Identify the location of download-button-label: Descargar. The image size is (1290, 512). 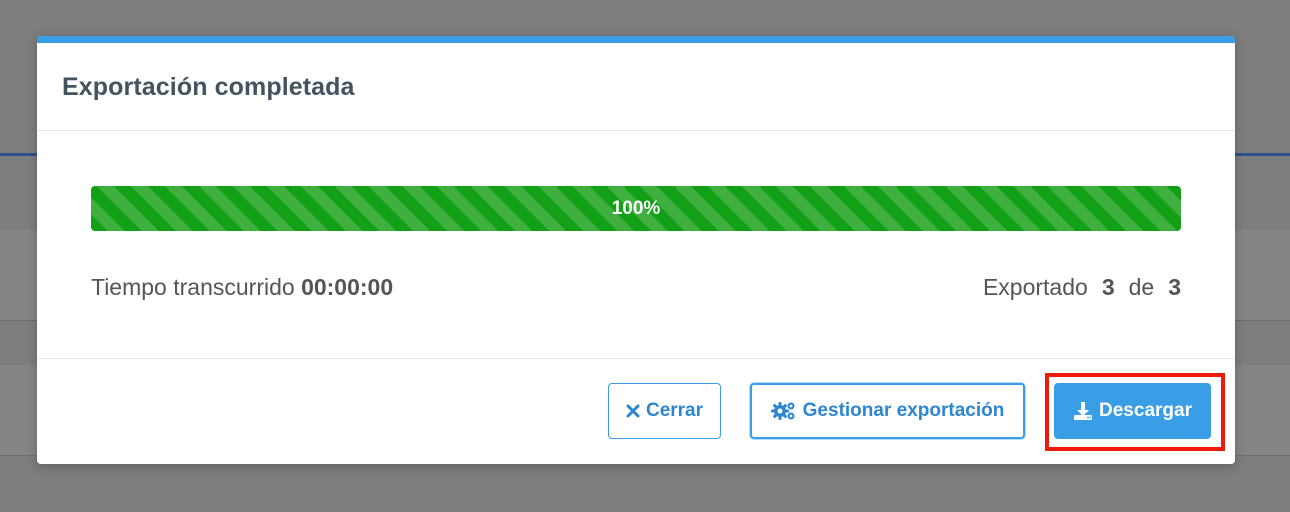
(1145, 410).